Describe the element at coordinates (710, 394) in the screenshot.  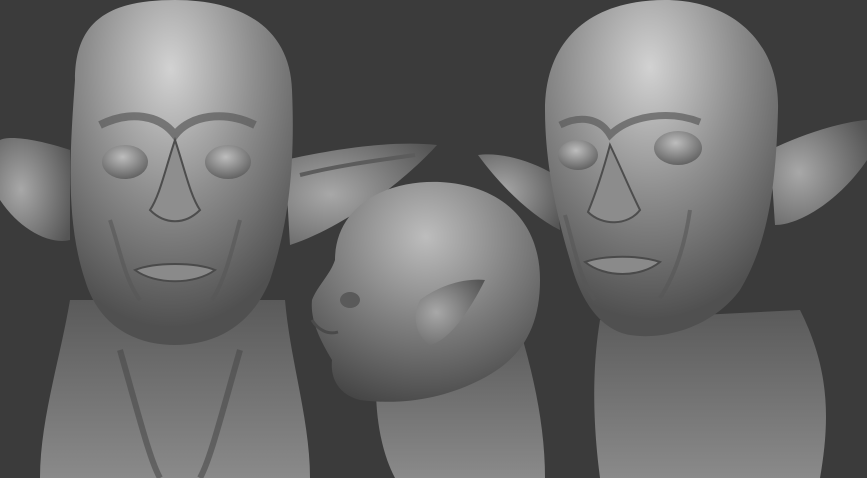
I see `tq-neck` at that location.